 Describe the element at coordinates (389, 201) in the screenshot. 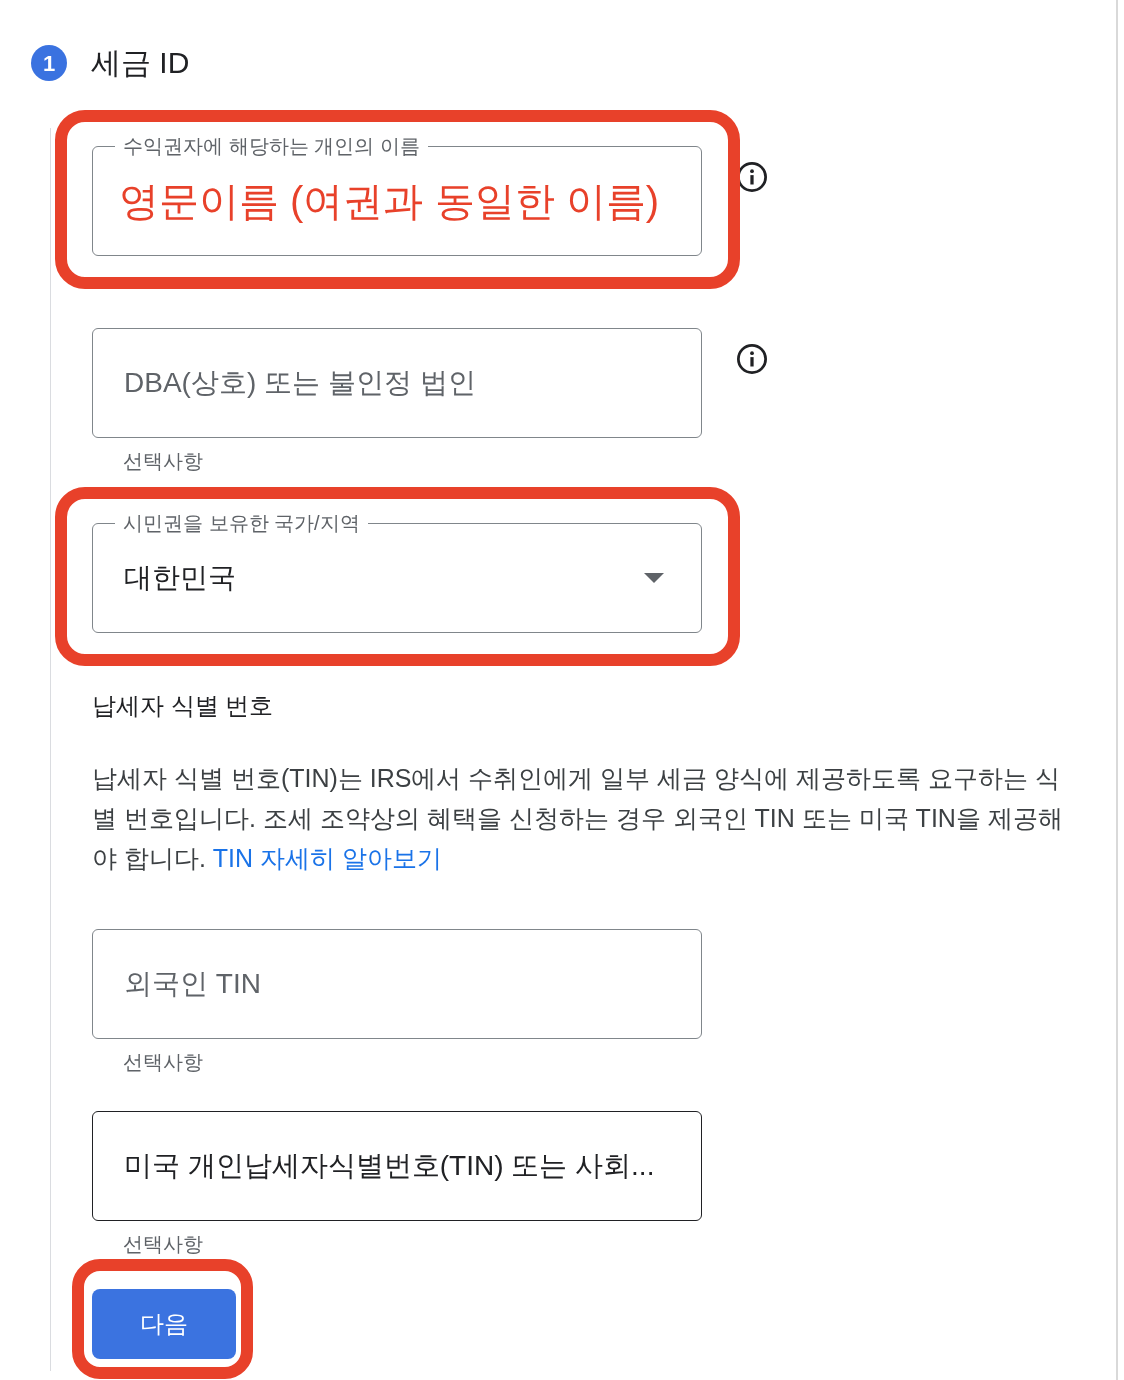

I see `annotation-text: 영문이름 (여권과 동일한 이름)` at that location.